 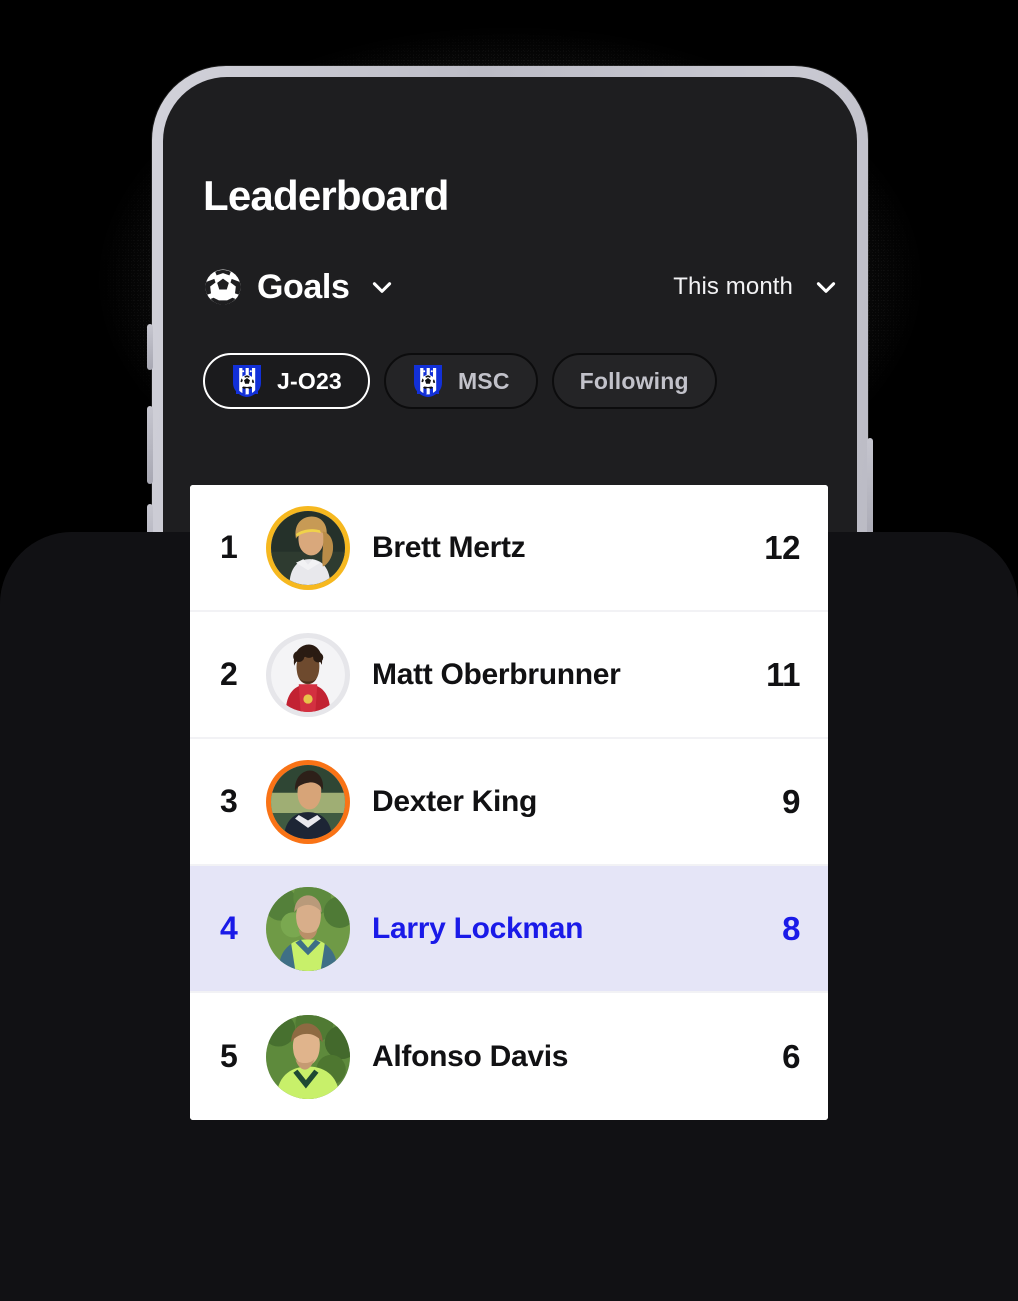 I want to click on player-name: Matt Oberbrunner, so click(x=496, y=674).